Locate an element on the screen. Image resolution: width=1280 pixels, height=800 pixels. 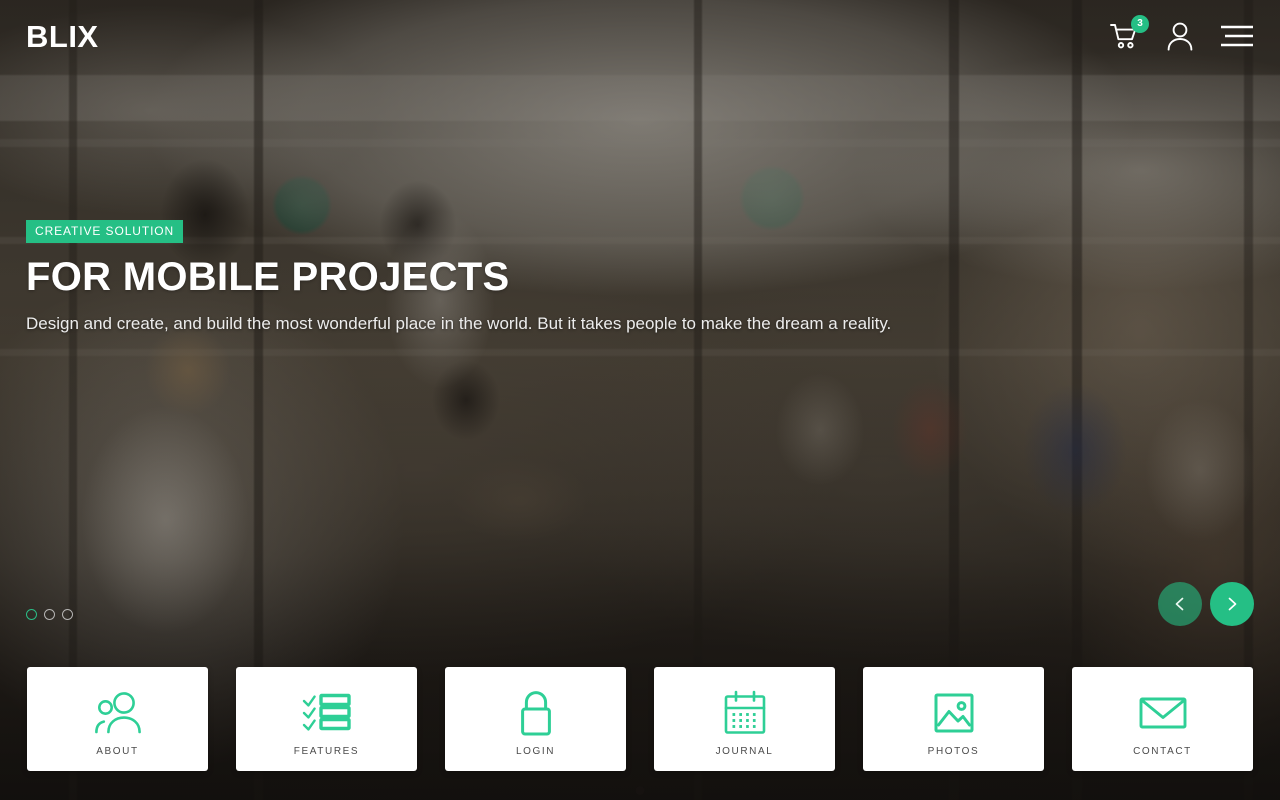
user-account-icon is located at coordinates (1180, 36).